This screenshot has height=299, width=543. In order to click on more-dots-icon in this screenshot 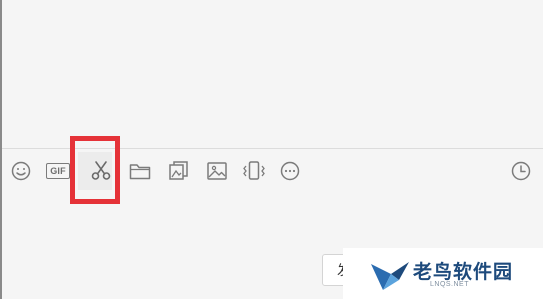, I will do `click(290, 171)`.